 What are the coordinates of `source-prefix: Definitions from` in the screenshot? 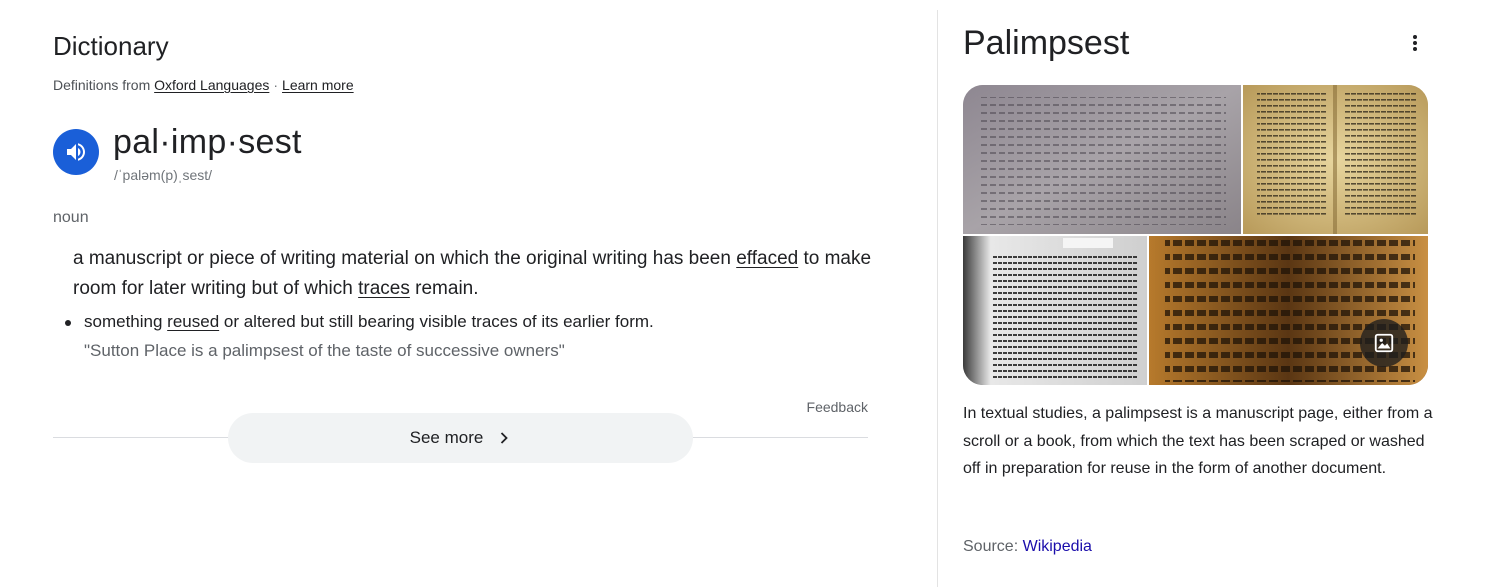 It's located at (102, 85).